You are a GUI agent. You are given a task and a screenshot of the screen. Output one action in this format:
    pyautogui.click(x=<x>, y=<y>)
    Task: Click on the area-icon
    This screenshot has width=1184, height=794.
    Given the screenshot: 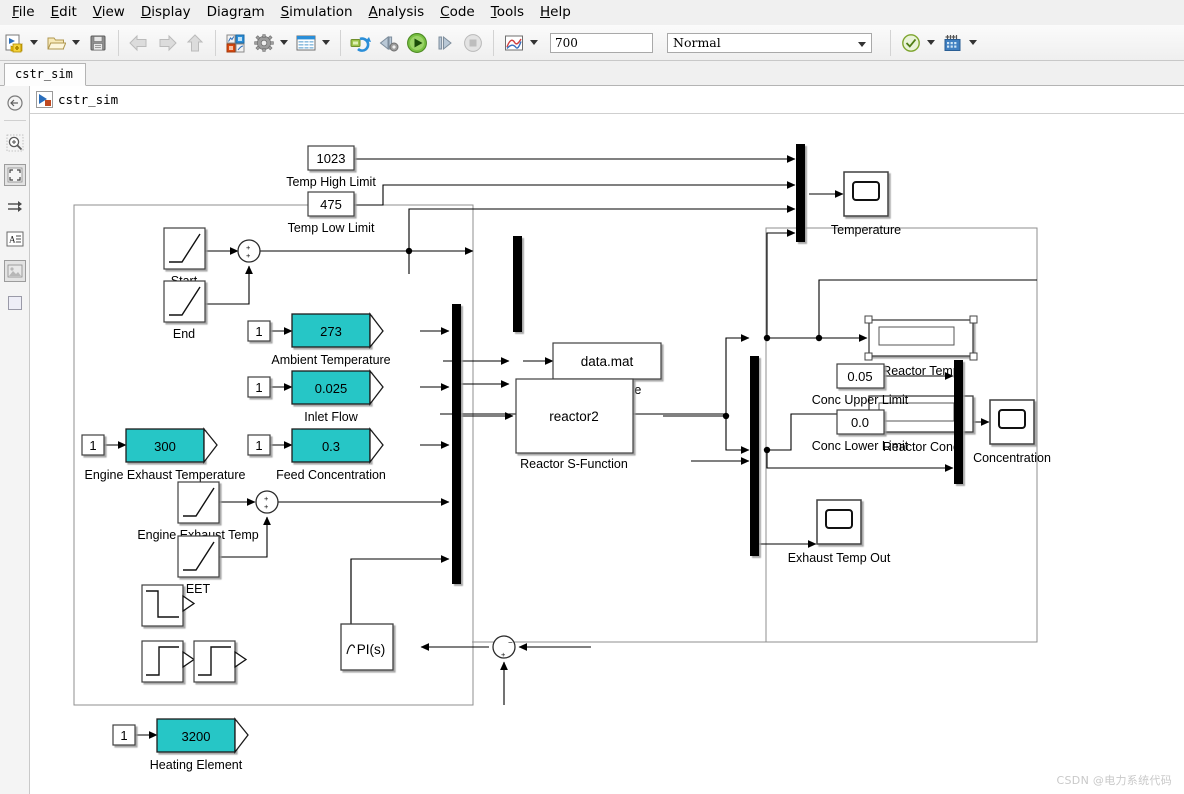 What is the action you would take?
    pyautogui.click(x=15, y=303)
    